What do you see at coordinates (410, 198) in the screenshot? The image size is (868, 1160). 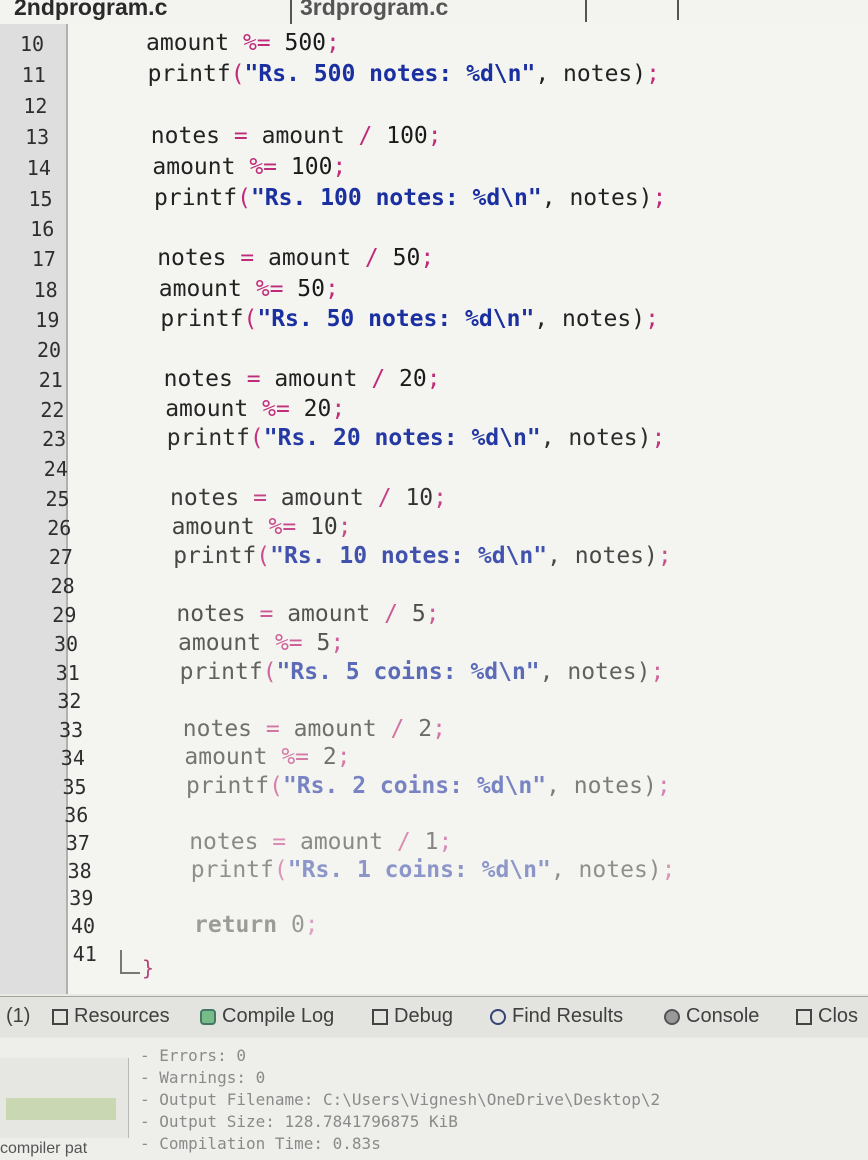 I see `code-line: printf("Rs. 100 notes: %d\n", notes);` at bounding box center [410, 198].